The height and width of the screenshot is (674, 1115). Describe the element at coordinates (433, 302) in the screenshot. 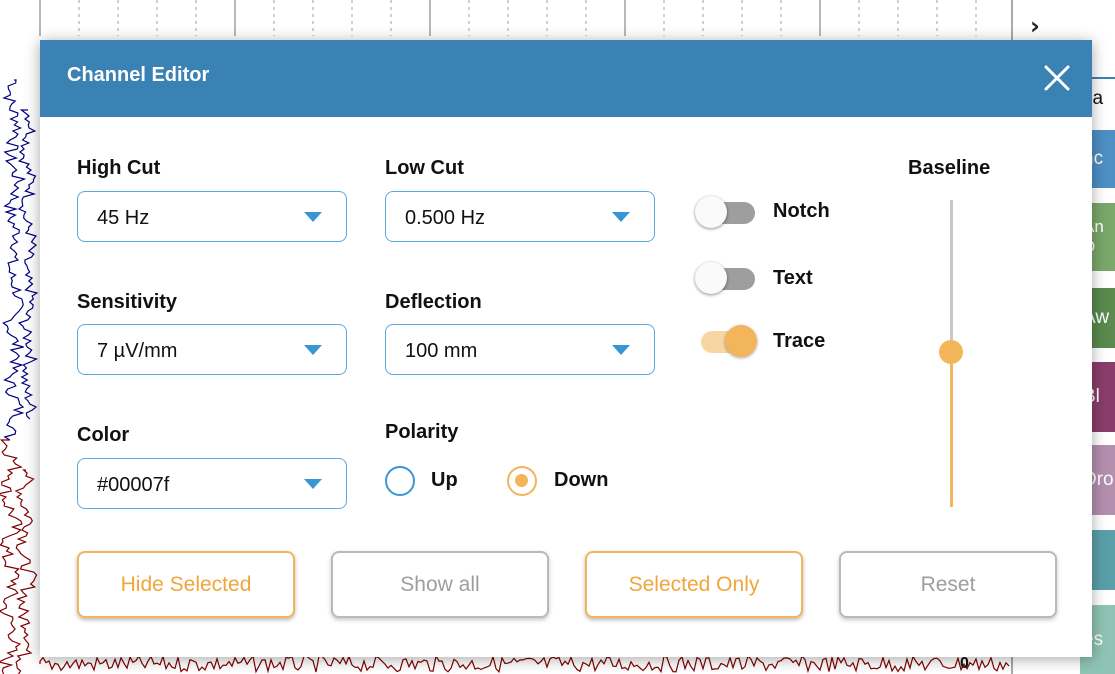

I see `deflection-label: Deflection` at that location.